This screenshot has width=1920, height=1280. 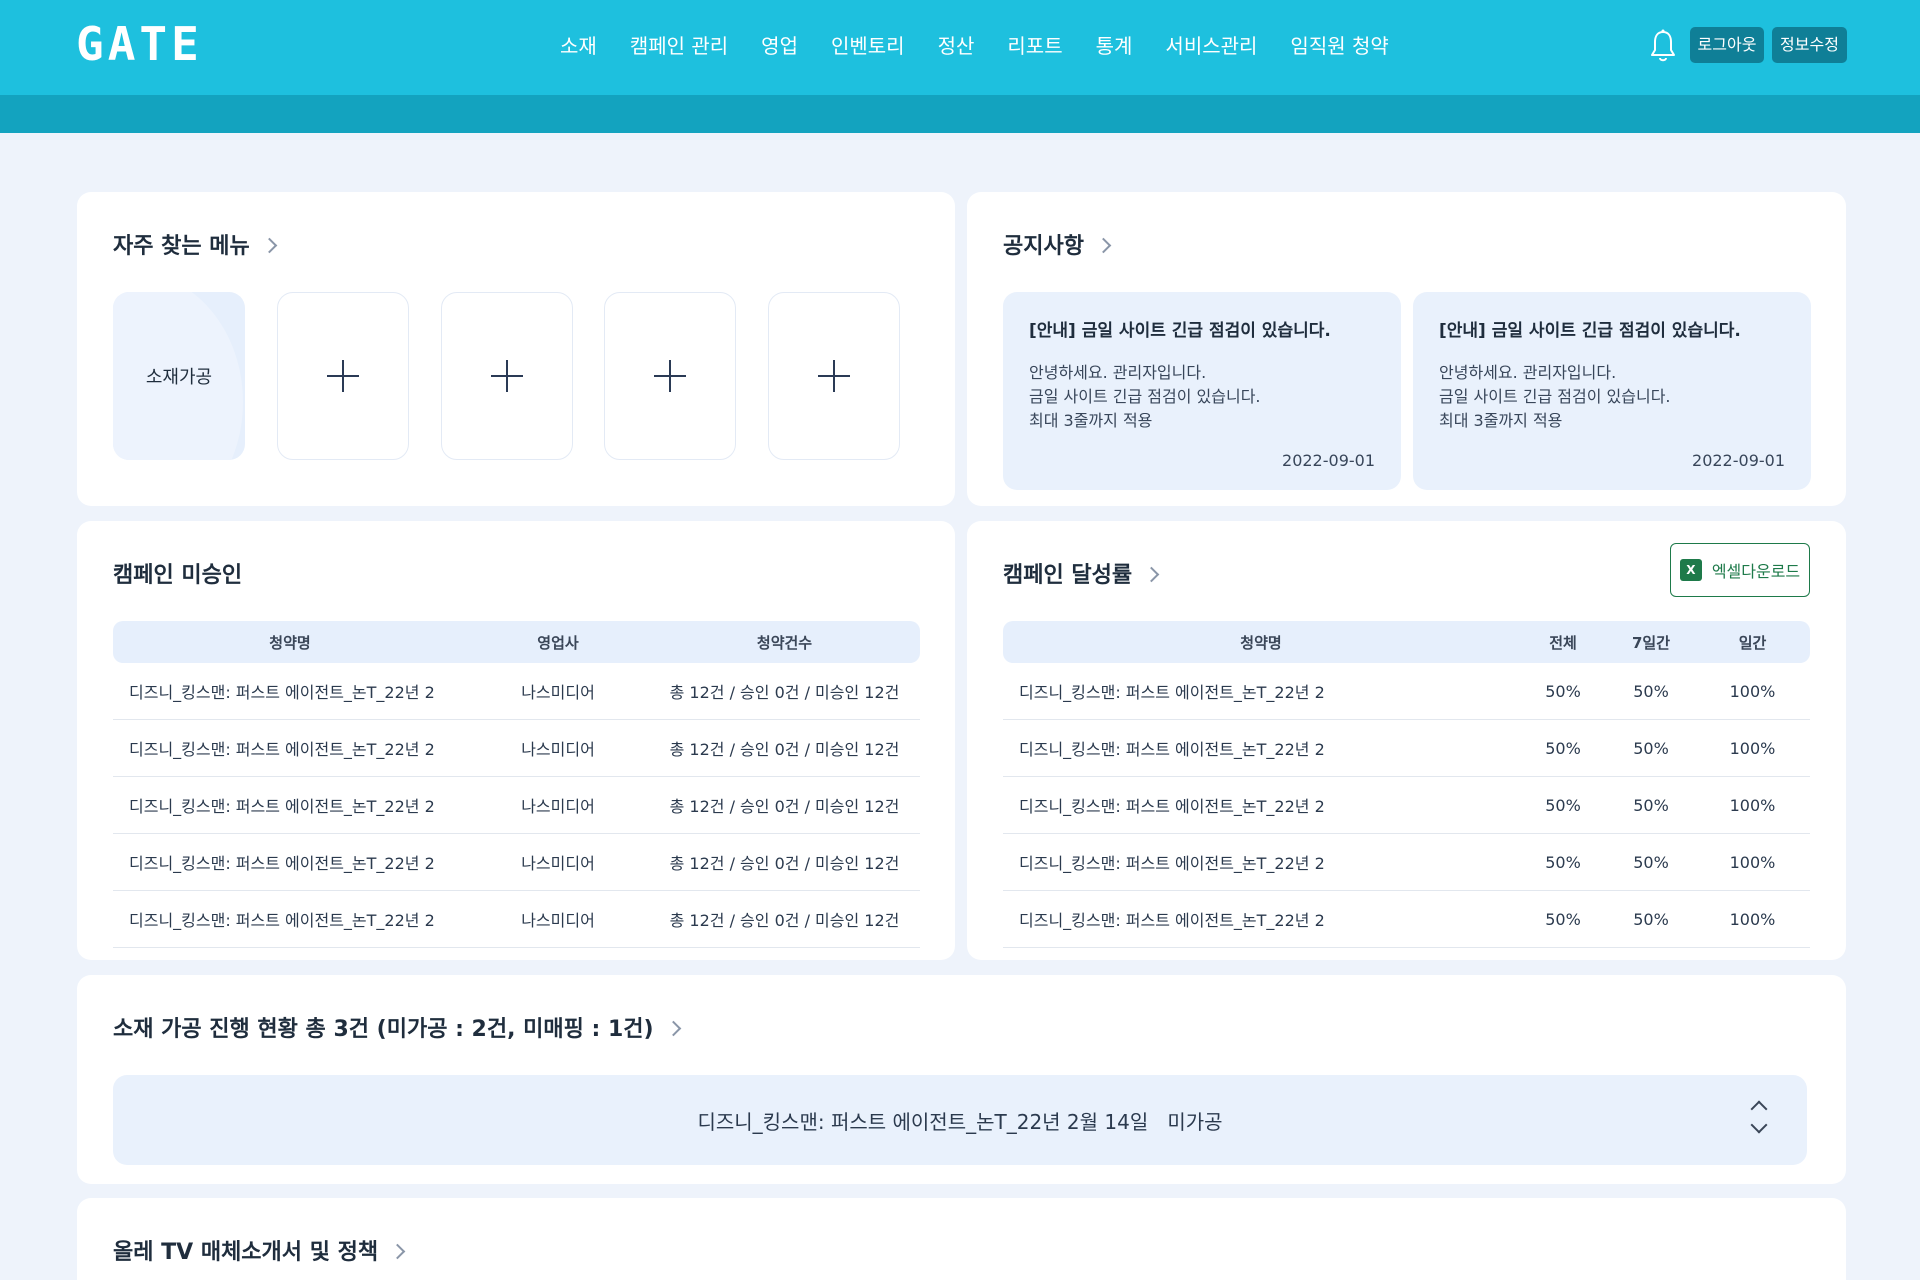 What do you see at coordinates (397, 1027) in the screenshot?
I see `processing-status-title: 소재 가공 진행 현황 총 3건 (미가공 : 2건, 미매핑 : 1건)` at bounding box center [397, 1027].